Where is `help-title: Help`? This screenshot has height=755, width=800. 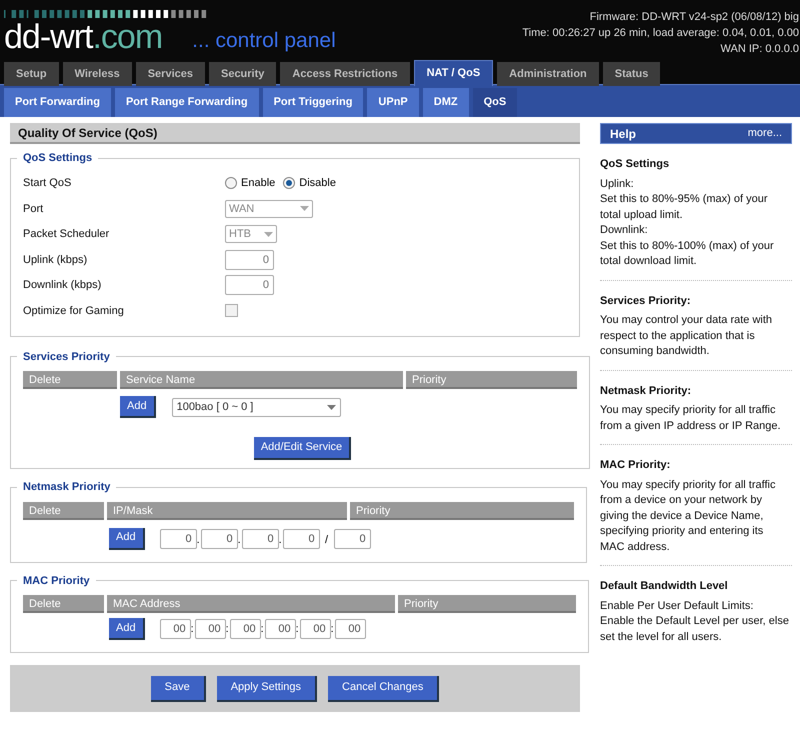 help-title: Help is located at coordinates (623, 134).